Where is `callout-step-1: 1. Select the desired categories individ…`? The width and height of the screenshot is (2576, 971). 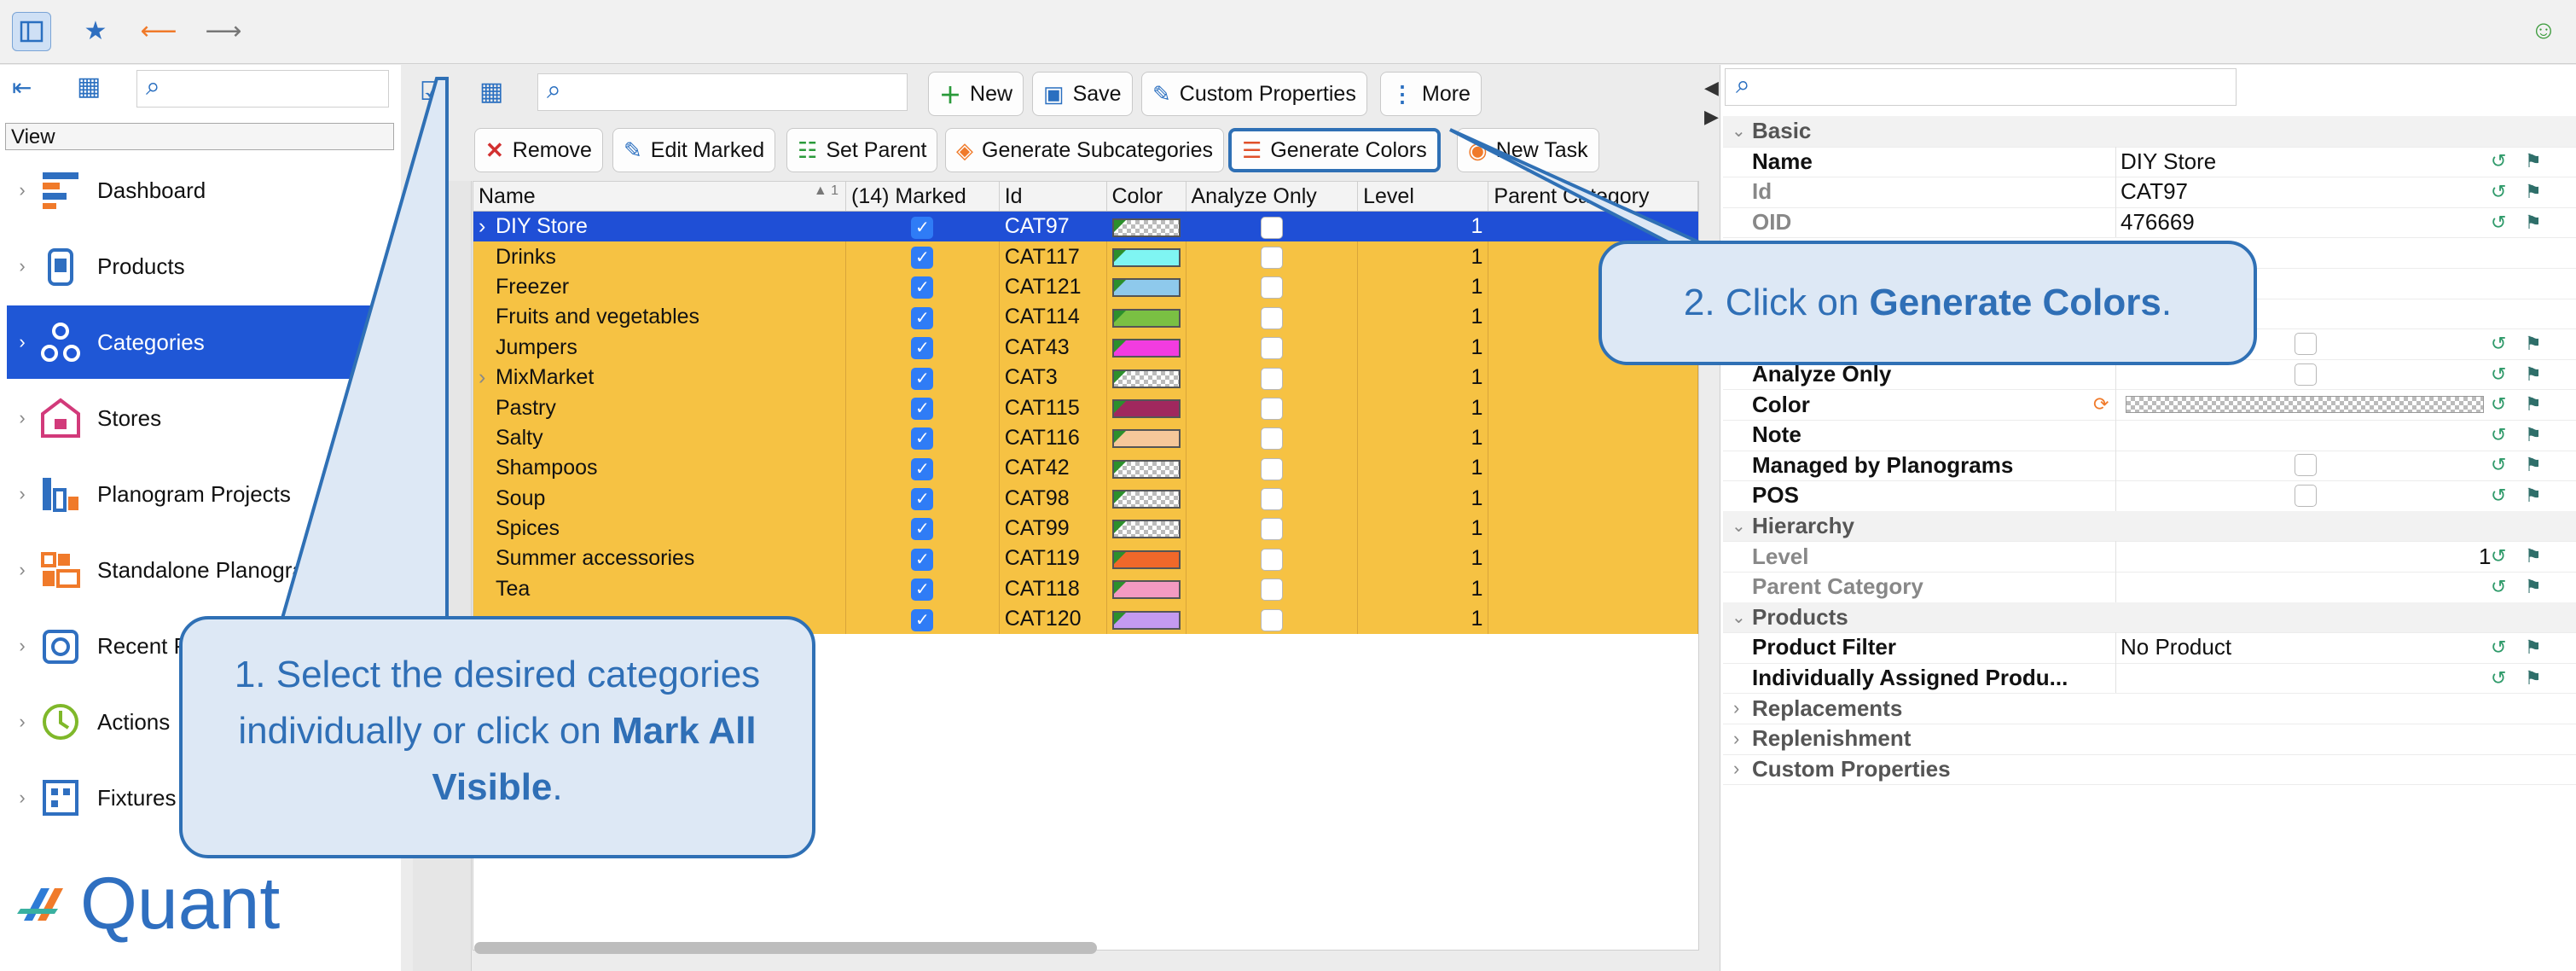 callout-step-1: 1. Select the desired categories individ… is located at coordinates (497, 737).